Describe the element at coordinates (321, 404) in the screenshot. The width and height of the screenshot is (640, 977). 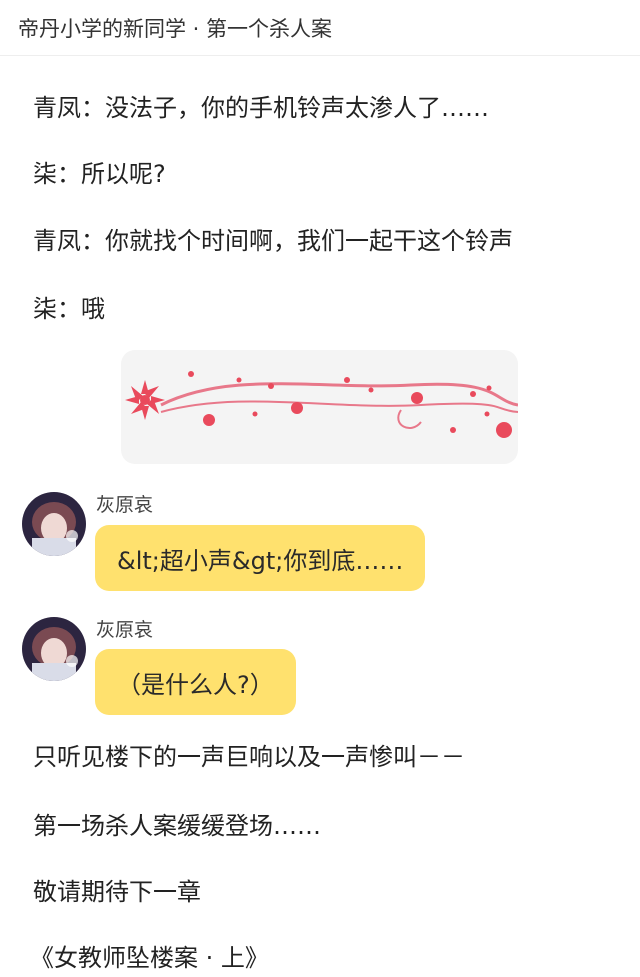
I see `cherry-blossom-divider-graphic` at that location.